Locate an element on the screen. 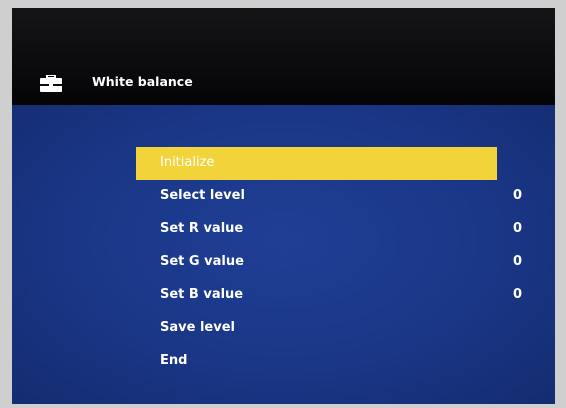 This screenshot has width=566, height=408. menu-item-select-level: Select level 0 is located at coordinates (329, 196).